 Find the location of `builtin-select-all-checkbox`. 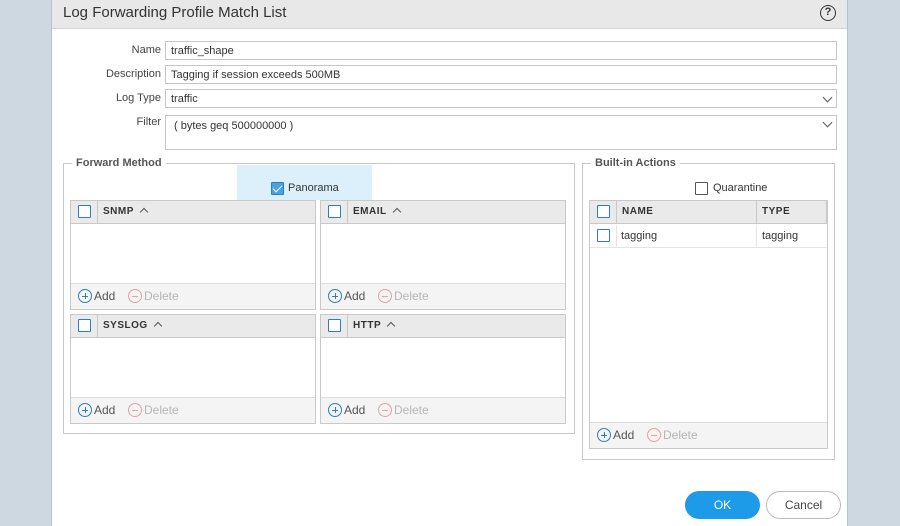

builtin-select-all-checkbox is located at coordinates (603, 211).